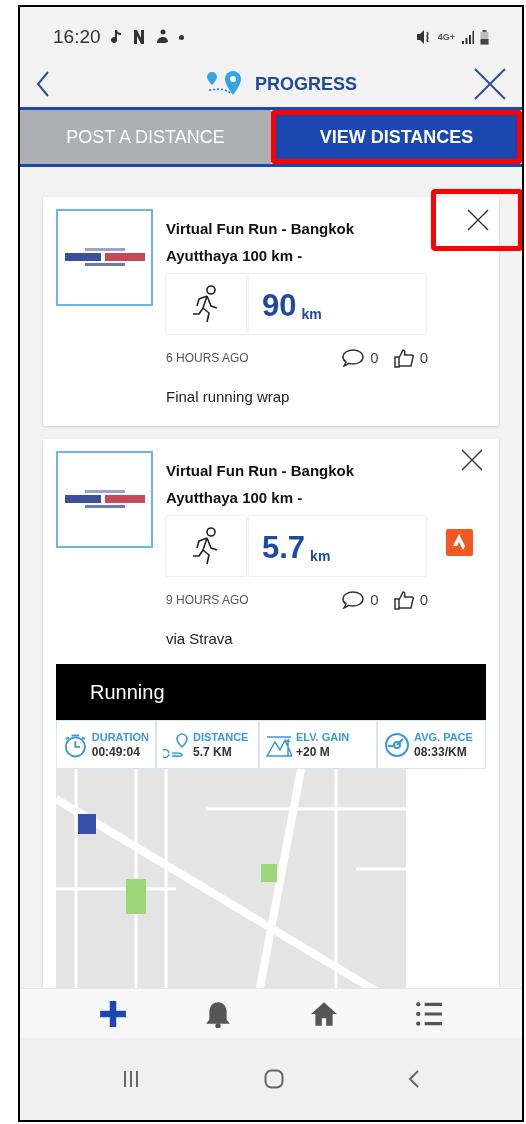 This screenshot has height=1124, width=526. I want to click on dot-icon, so click(181, 37).